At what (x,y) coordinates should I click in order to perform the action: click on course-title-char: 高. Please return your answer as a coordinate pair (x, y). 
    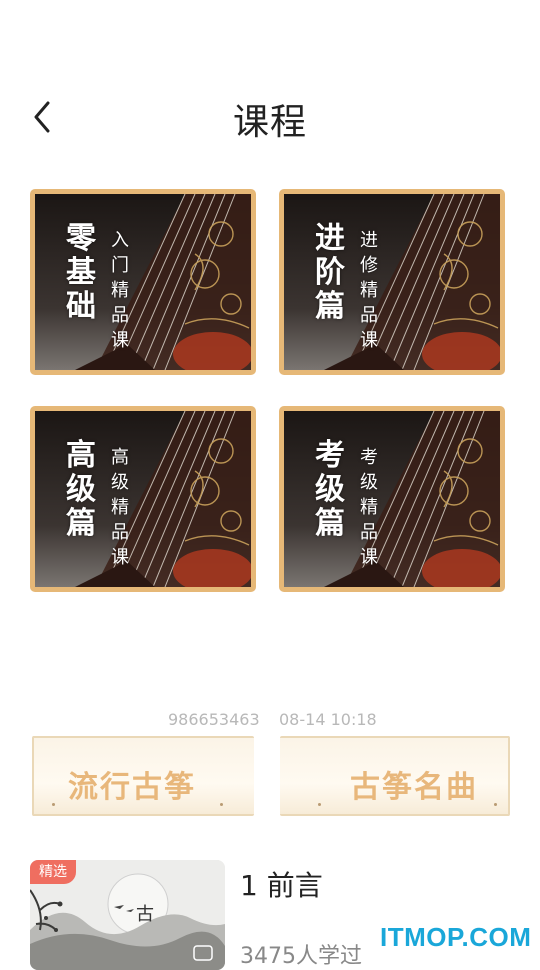
    Looking at the image, I should click on (81, 455).